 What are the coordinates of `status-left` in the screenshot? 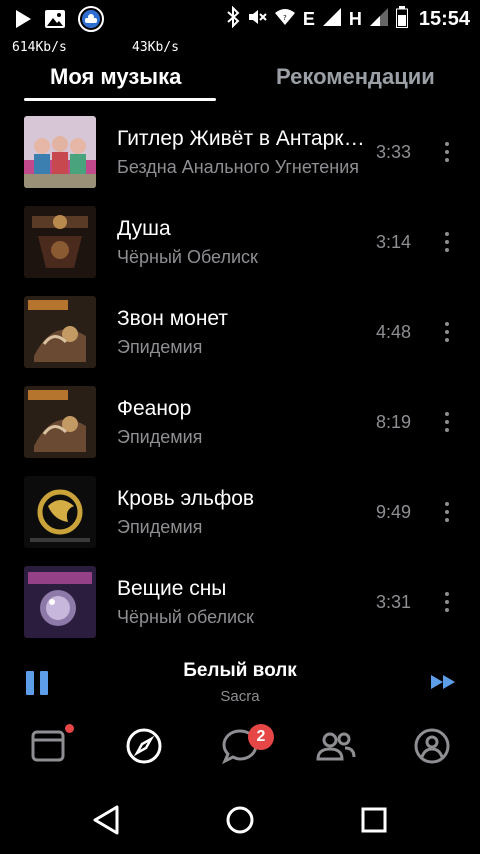 It's located at (59, 21).